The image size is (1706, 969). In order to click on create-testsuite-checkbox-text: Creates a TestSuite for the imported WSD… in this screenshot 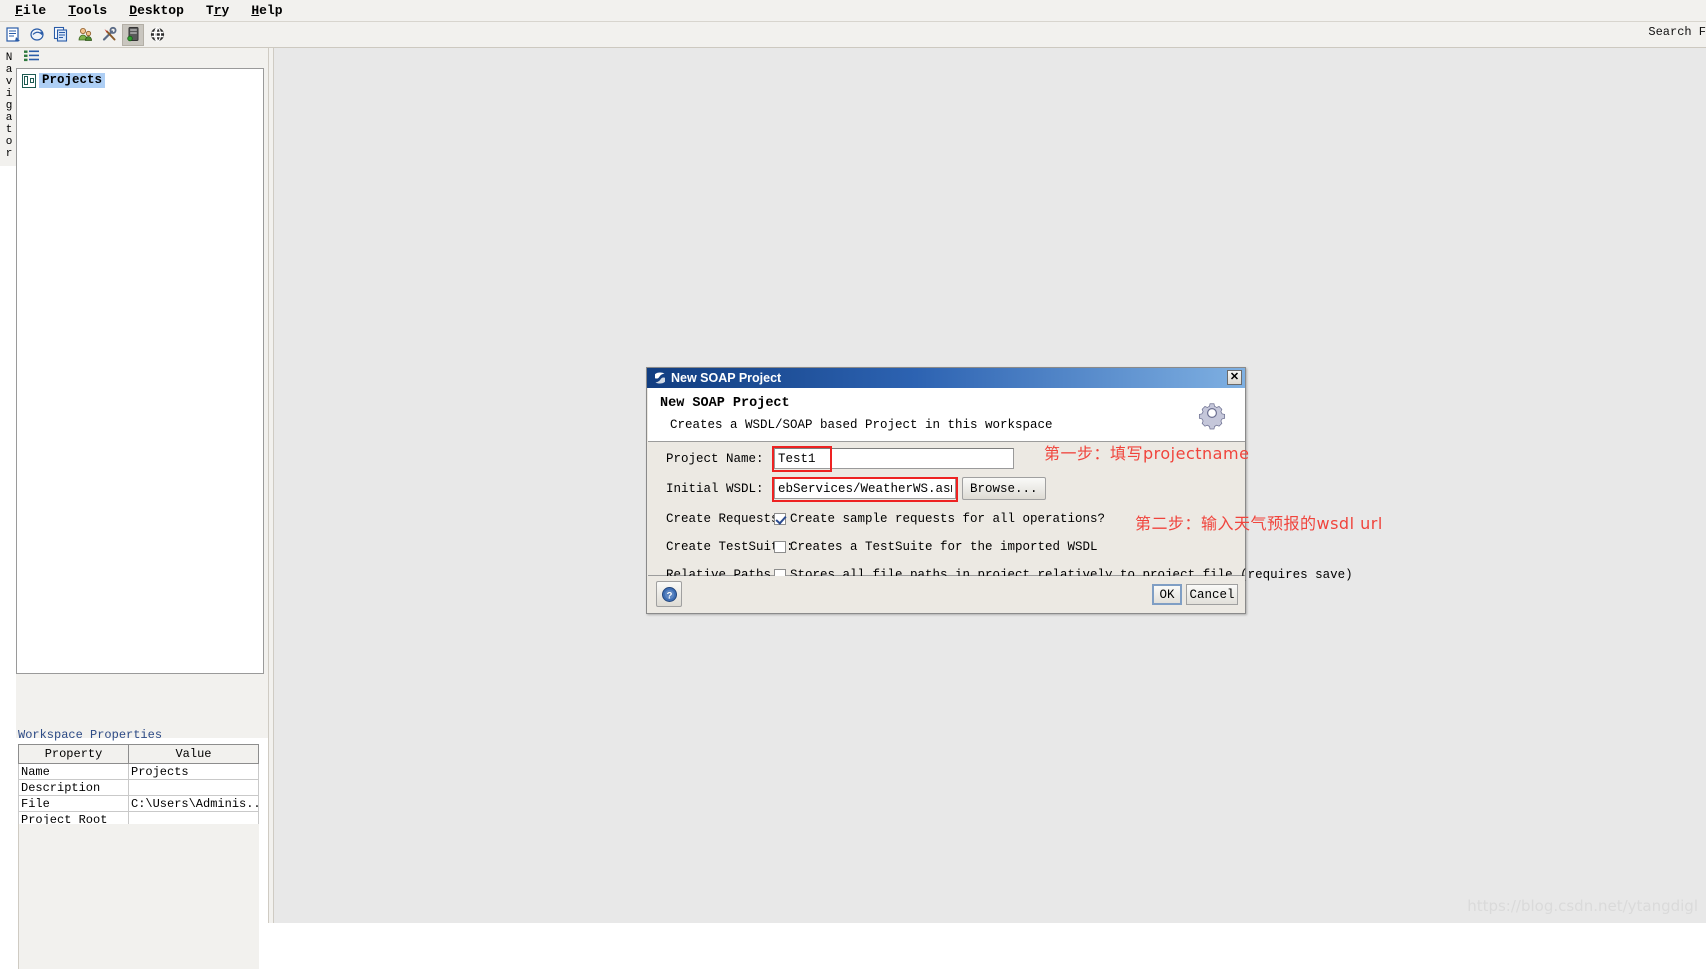, I will do `click(944, 547)`.